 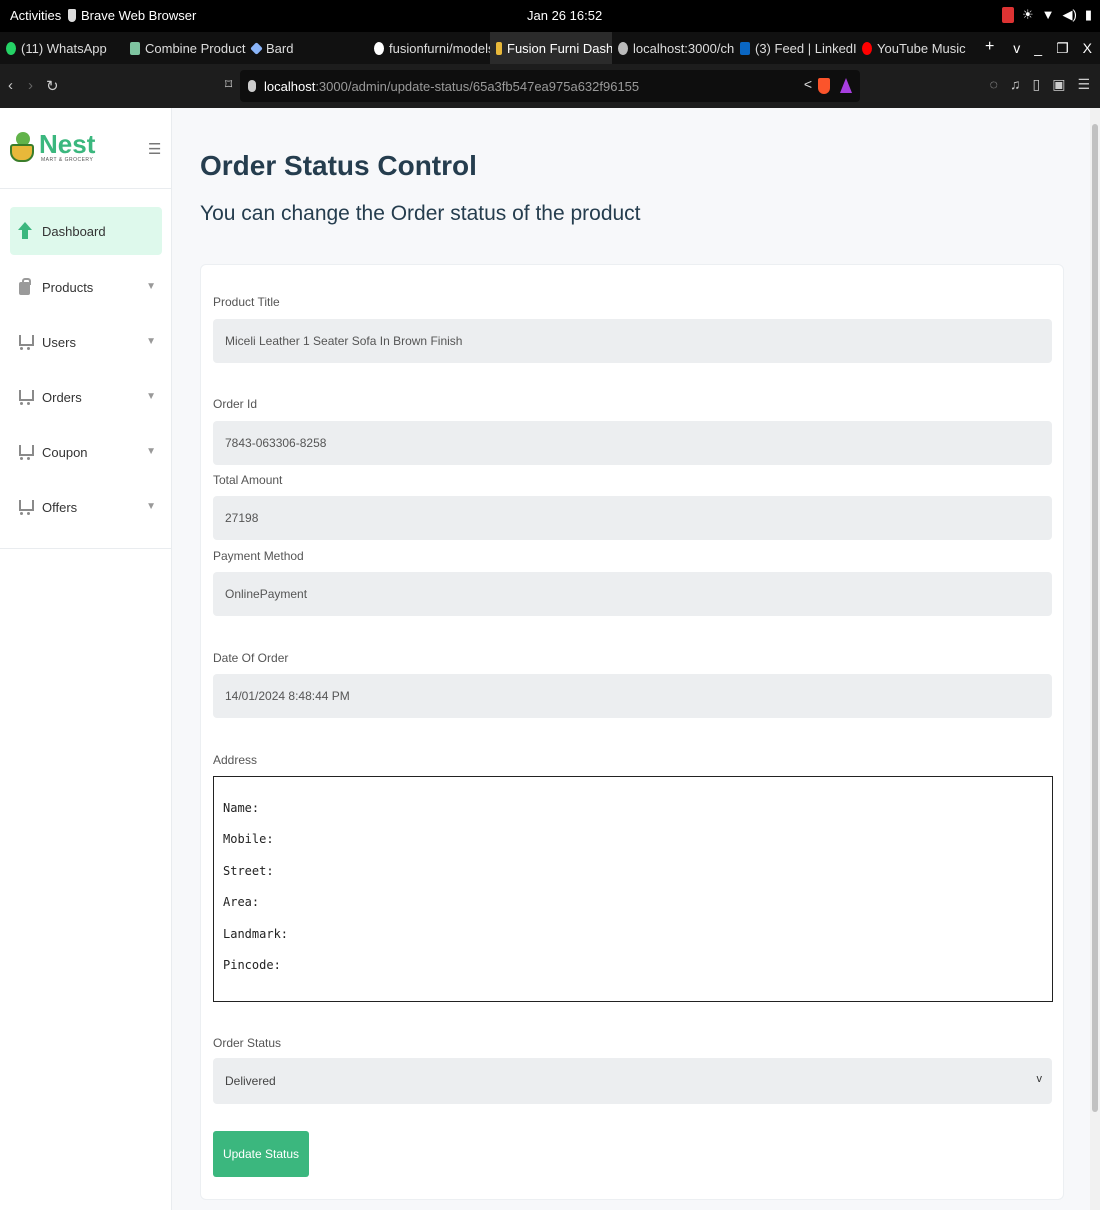 I want to click on sidebar-item-users: Users ▼, so click(x=86, y=342).